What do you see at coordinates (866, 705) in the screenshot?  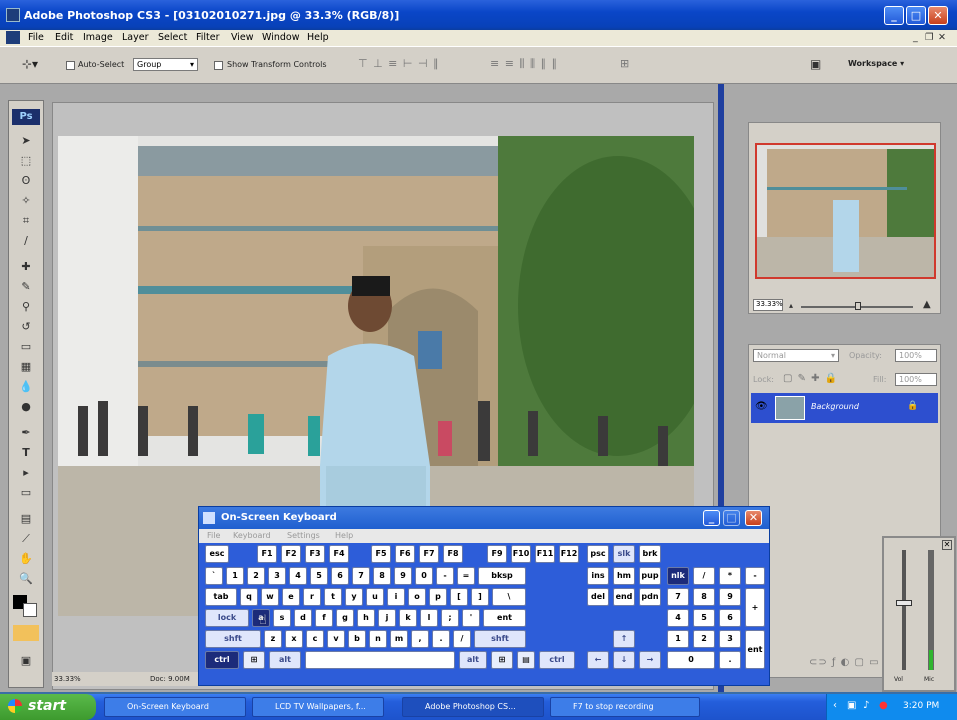 I see `volume-icon: ♪` at bounding box center [866, 705].